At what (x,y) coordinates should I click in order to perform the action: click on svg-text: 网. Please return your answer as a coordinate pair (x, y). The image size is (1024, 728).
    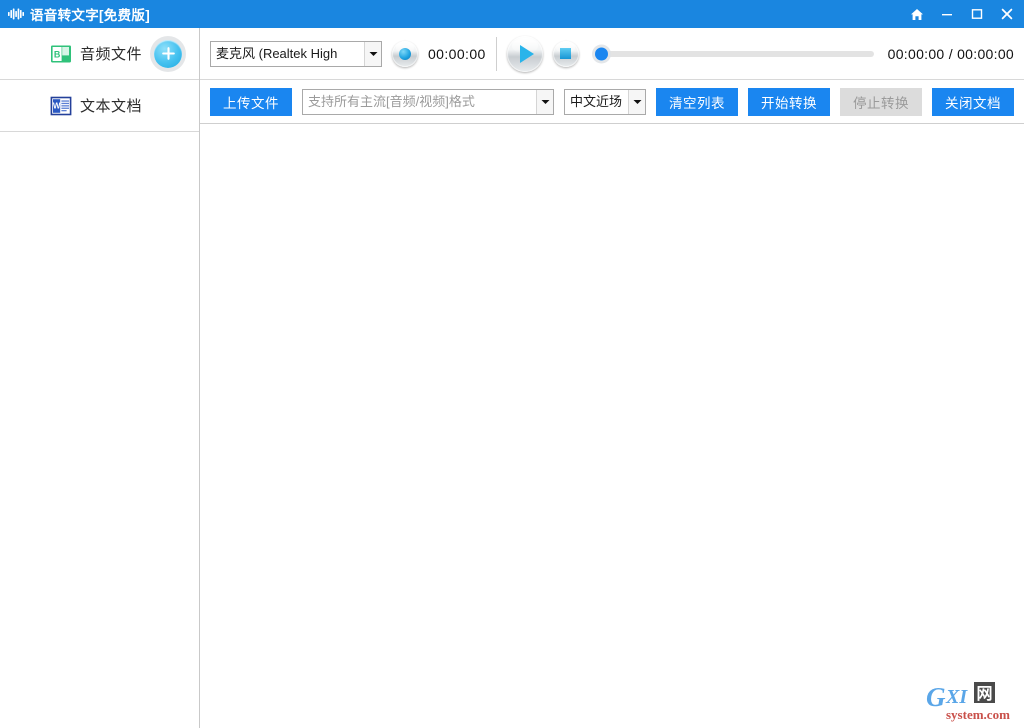
    Looking at the image, I should click on (984, 694).